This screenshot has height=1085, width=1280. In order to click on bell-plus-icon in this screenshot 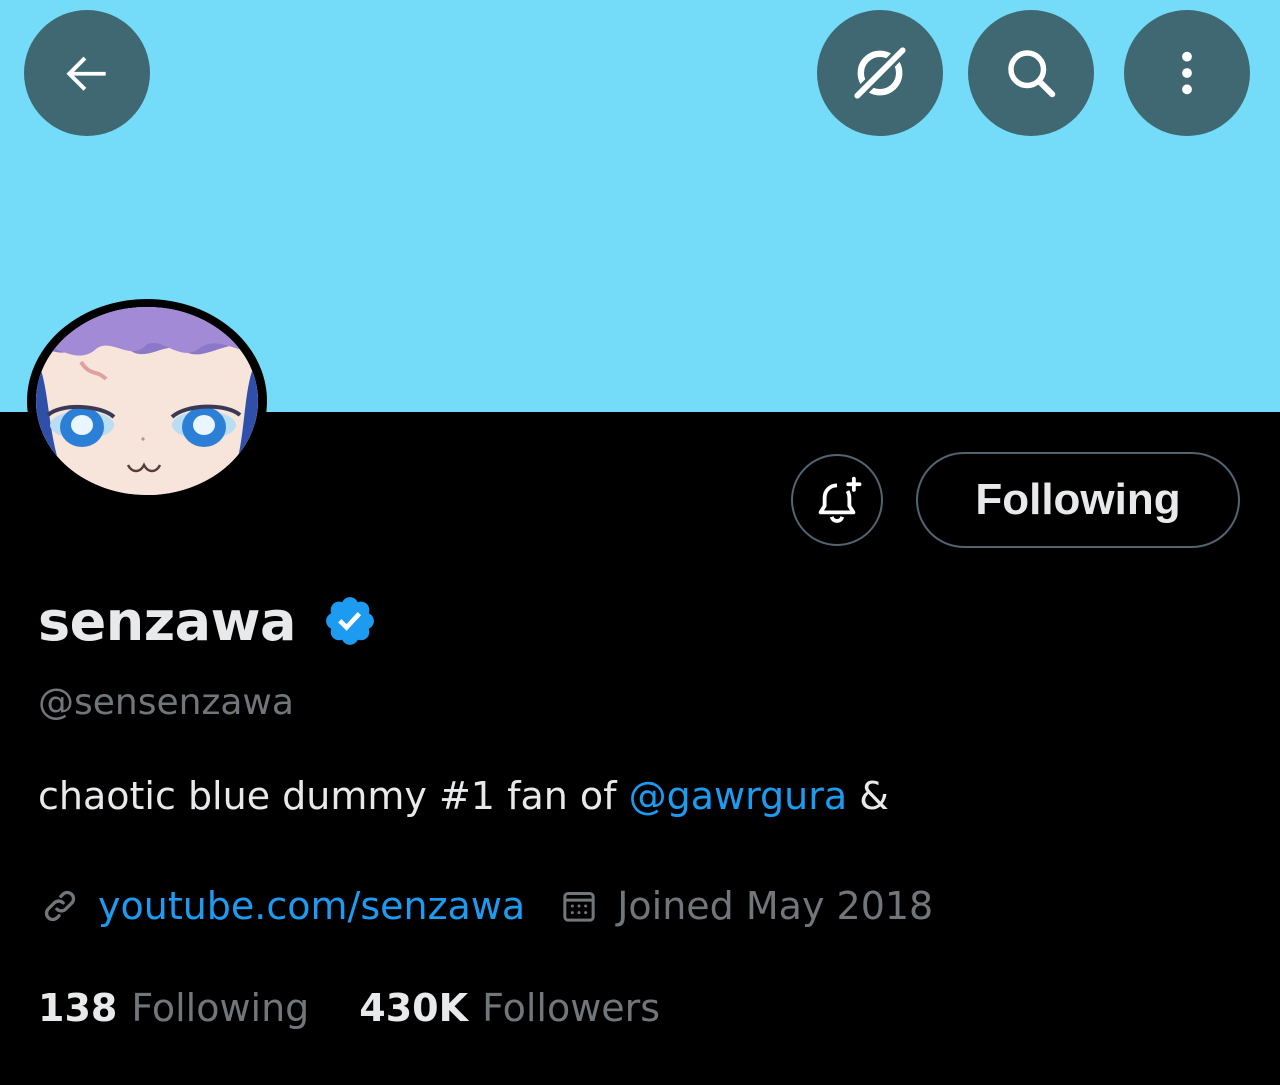, I will do `click(840, 499)`.